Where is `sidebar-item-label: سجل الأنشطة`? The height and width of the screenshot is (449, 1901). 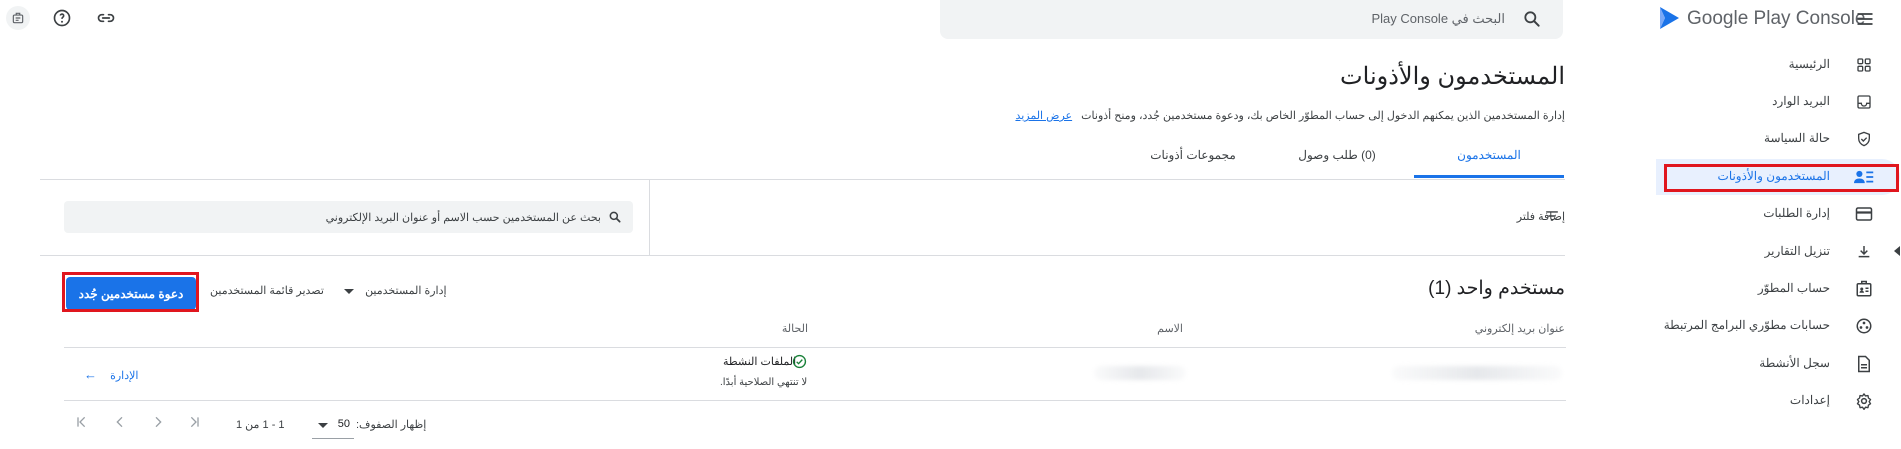 sidebar-item-label: سجل الأنشطة is located at coordinates (1794, 363).